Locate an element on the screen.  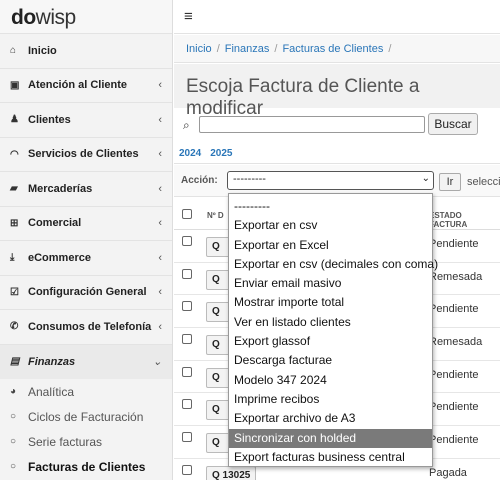
sidebar-item-finanzas: ▤ Finanzas ⌄ is located at coordinates (86, 361).